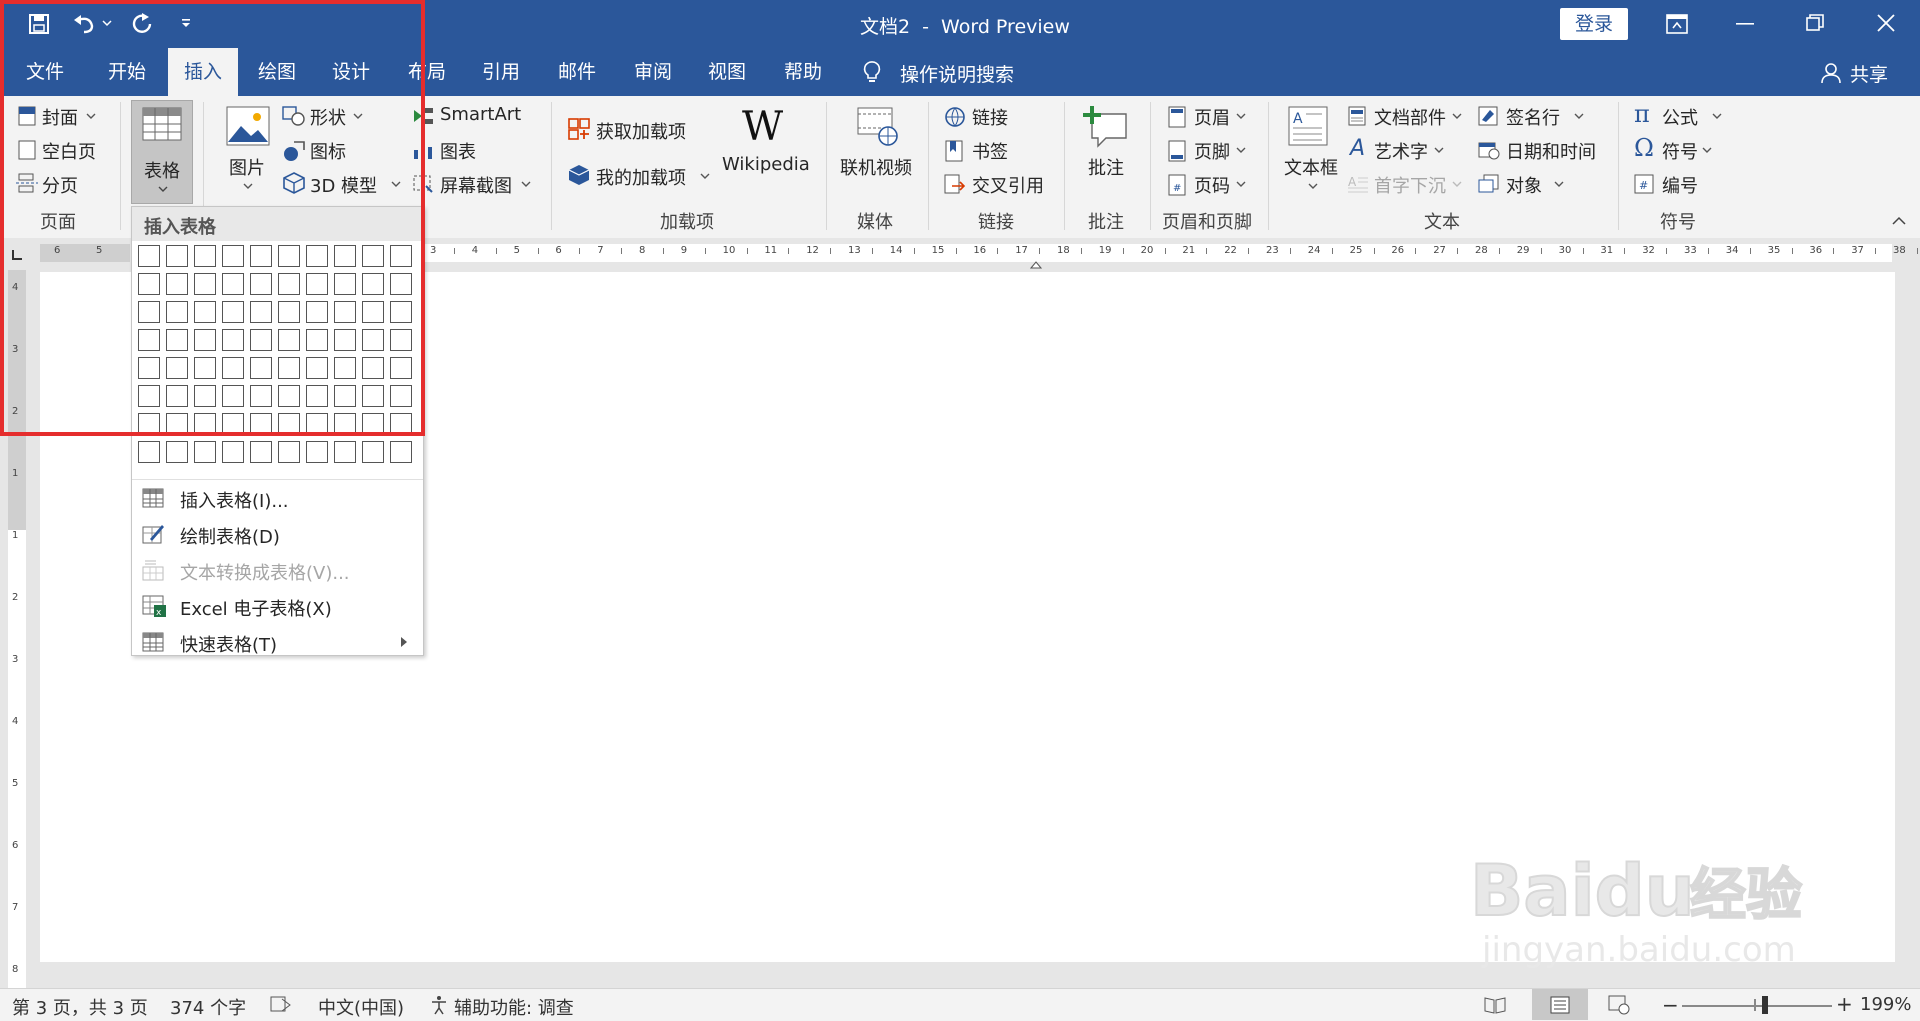 Image resolution: width=1920 pixels, height=1021 pixels. What do you see at coordinates (277, 606) in the screenshot?
I see `menu-item-excel-spreadsheet: x Excel 电子表格(X)` at bounding box center [277, 606].